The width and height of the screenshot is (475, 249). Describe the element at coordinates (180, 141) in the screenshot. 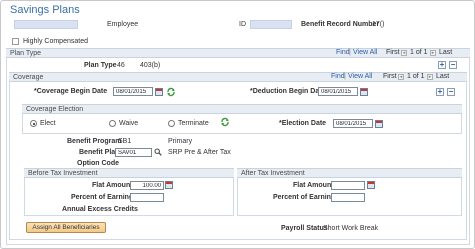

I see `benefit-program-desc: Primary` at that location.